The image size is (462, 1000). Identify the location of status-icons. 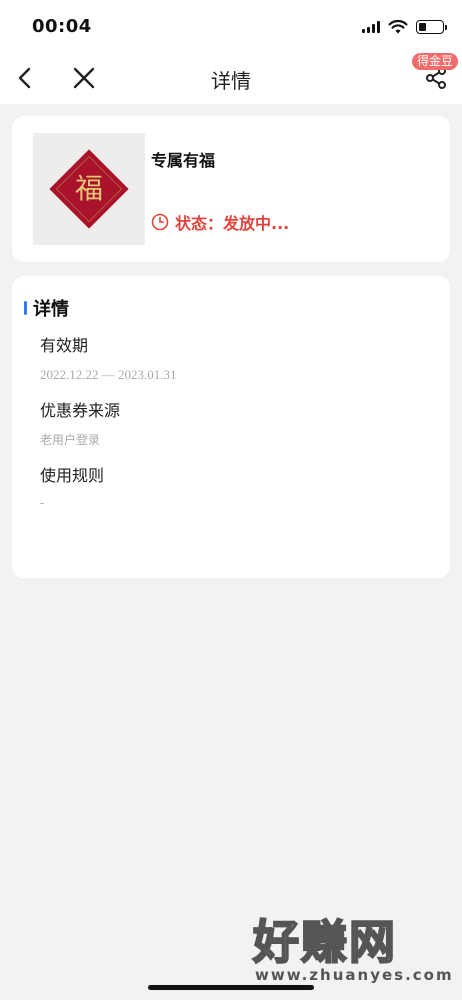
(404, 27).